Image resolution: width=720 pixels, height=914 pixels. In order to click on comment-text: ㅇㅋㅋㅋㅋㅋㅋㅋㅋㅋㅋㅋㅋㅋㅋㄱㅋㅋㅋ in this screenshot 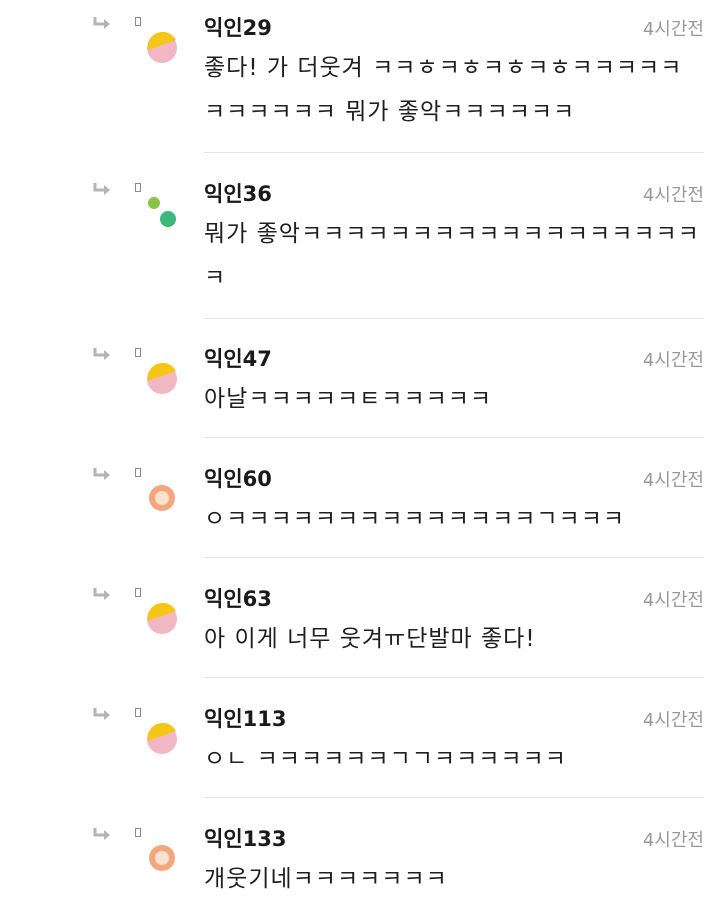, I will do `click(456, 519)`.